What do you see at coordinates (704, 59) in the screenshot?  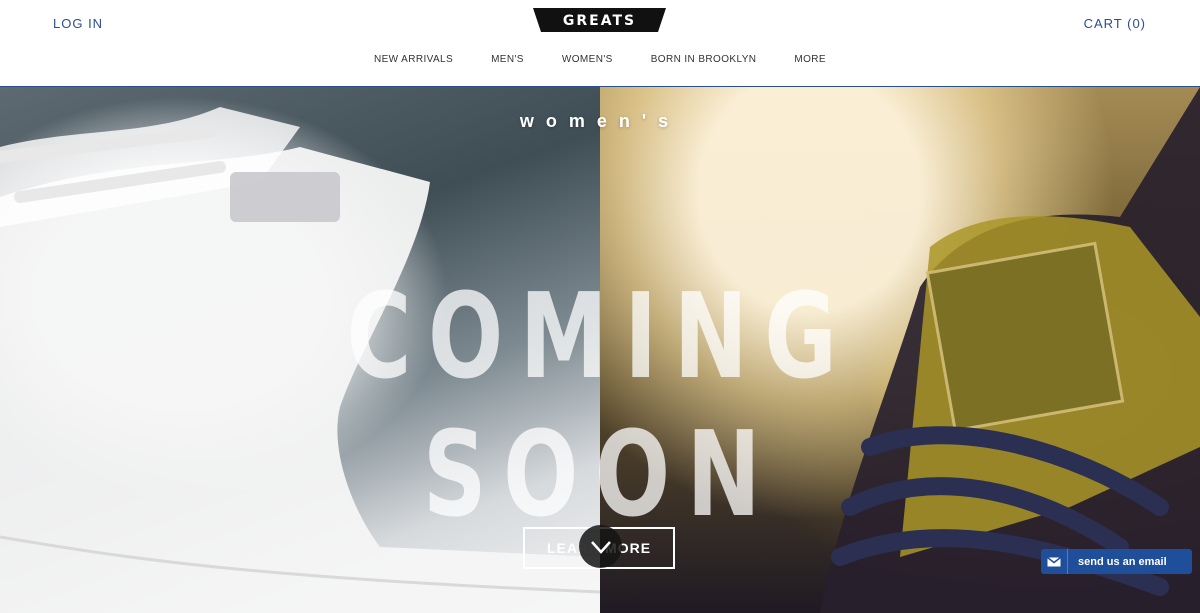 I see `nav-item-born-in-brooklyn: BORN IN BROOKLYN` at bounding box center [704, 59].